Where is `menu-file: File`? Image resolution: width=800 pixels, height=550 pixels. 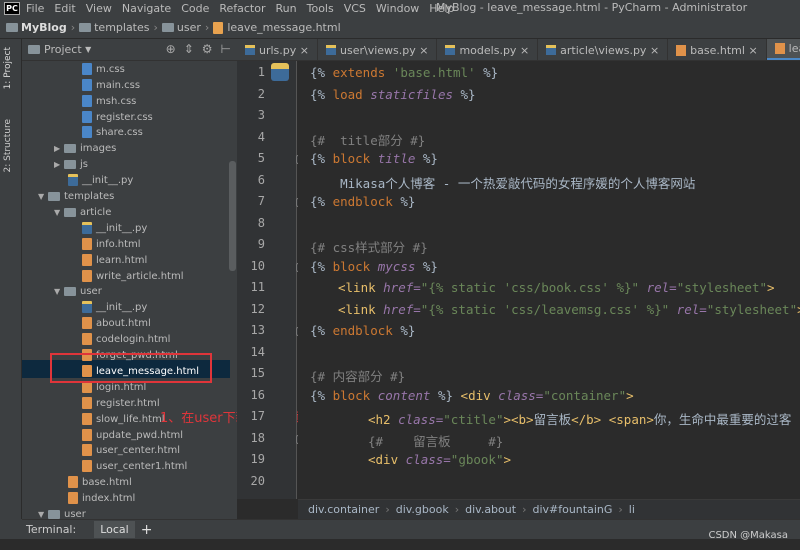 menu-file: File is located at coordinates (35, 8).